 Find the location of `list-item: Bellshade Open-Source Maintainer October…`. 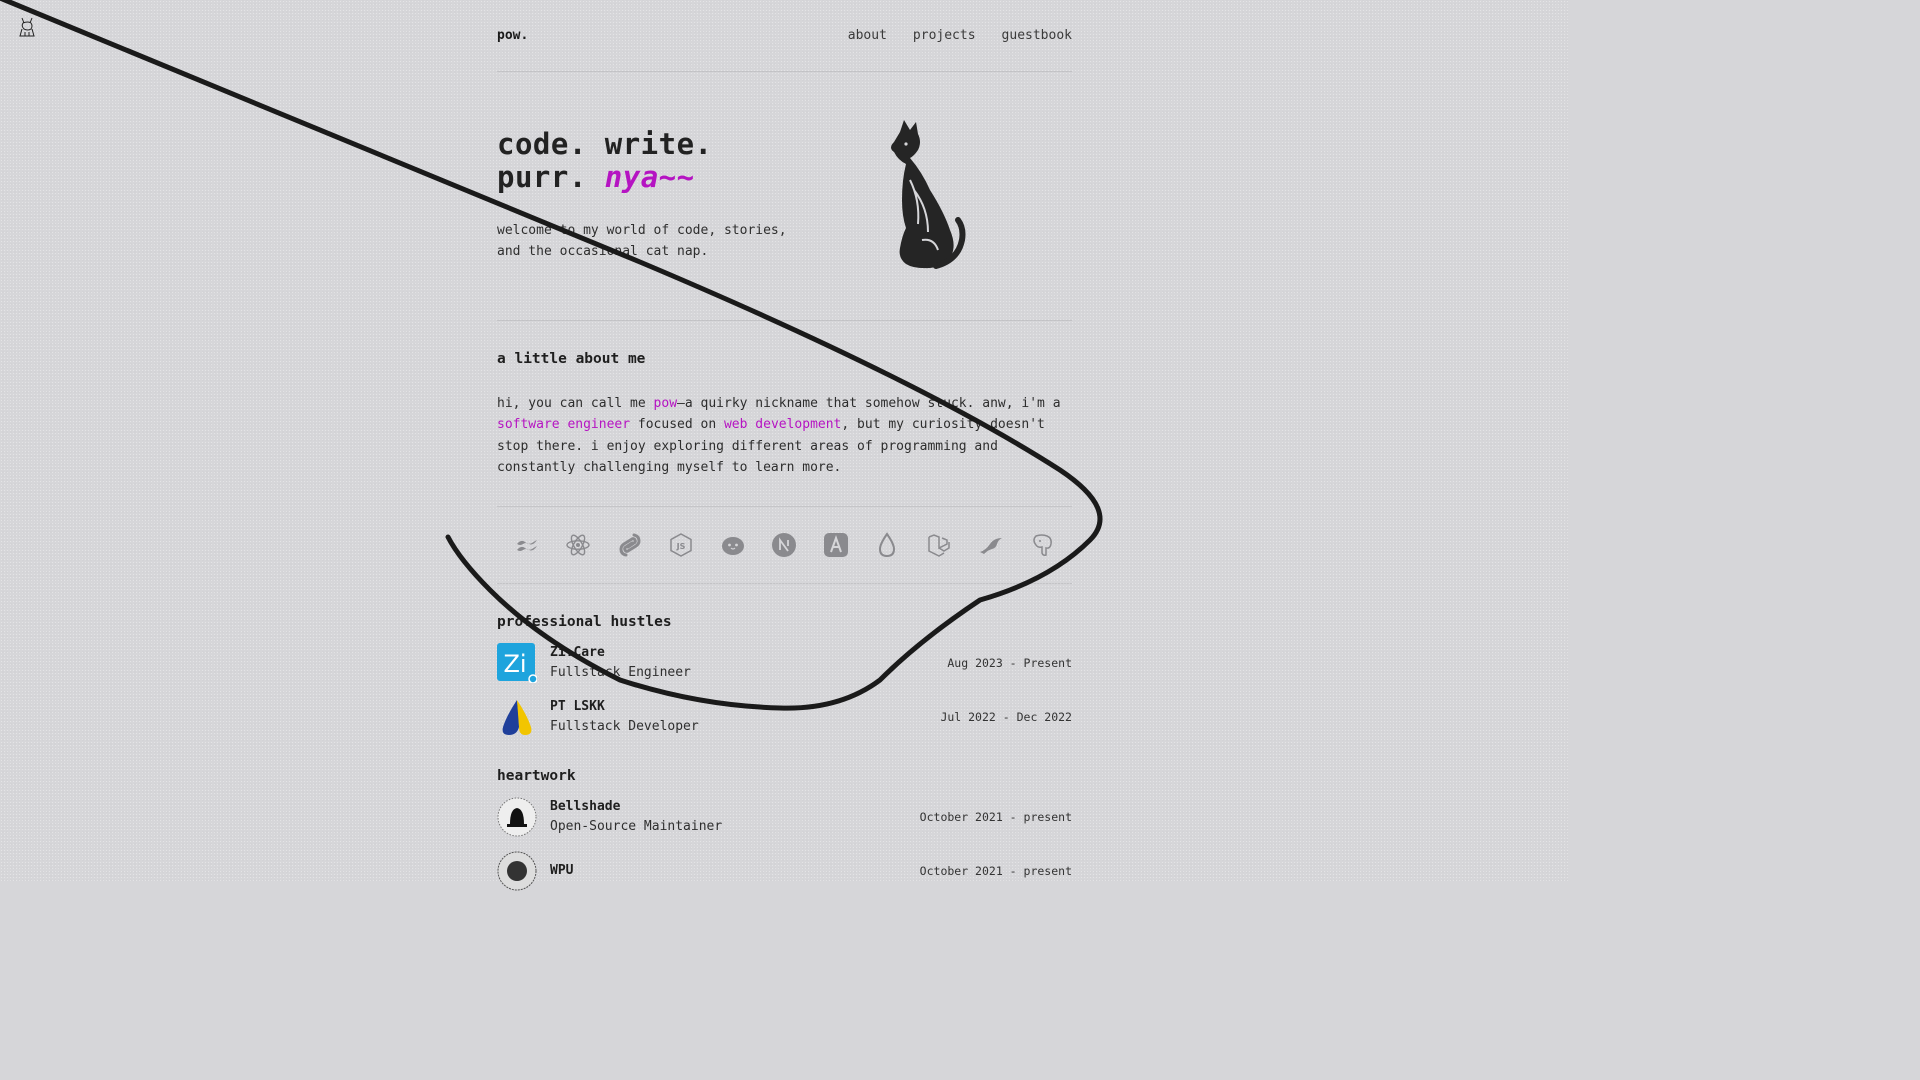

list-item: Bellshade Open-Source Maintainer October… is located at coordinates (784, 817).